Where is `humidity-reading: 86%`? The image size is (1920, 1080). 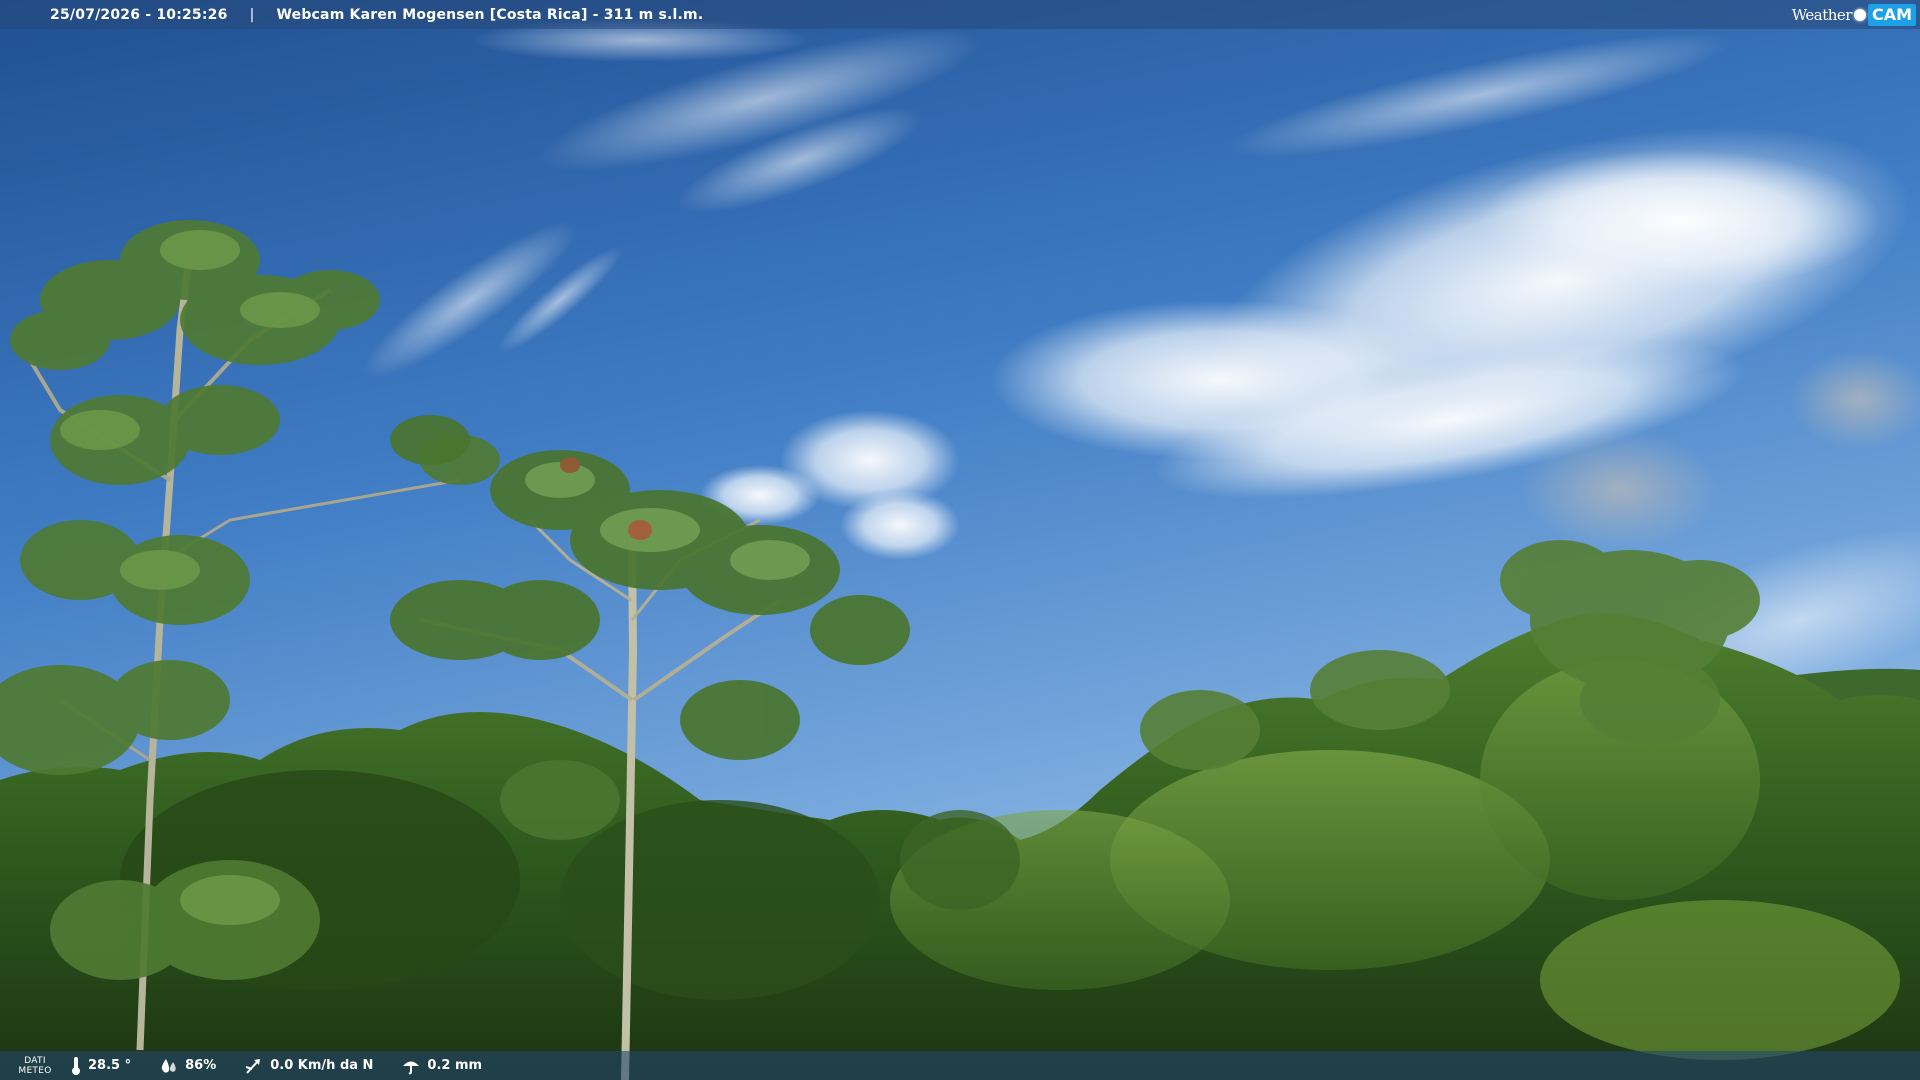 humidity-reading: 86% is located at coordinates (187, 1066).